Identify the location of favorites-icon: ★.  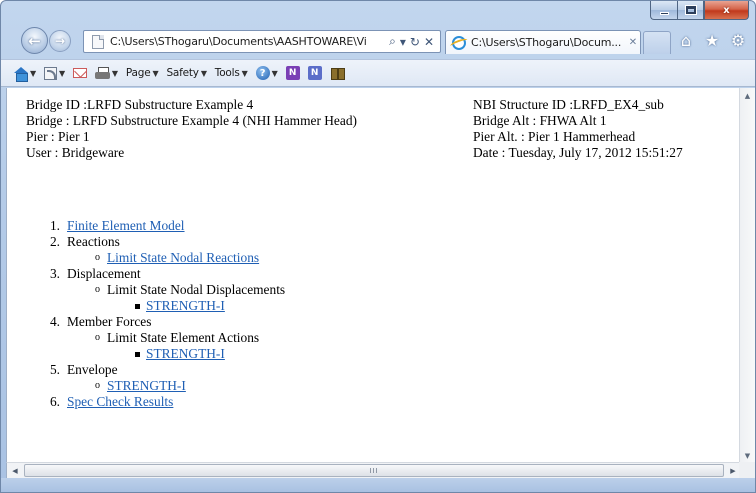
(712, 40).